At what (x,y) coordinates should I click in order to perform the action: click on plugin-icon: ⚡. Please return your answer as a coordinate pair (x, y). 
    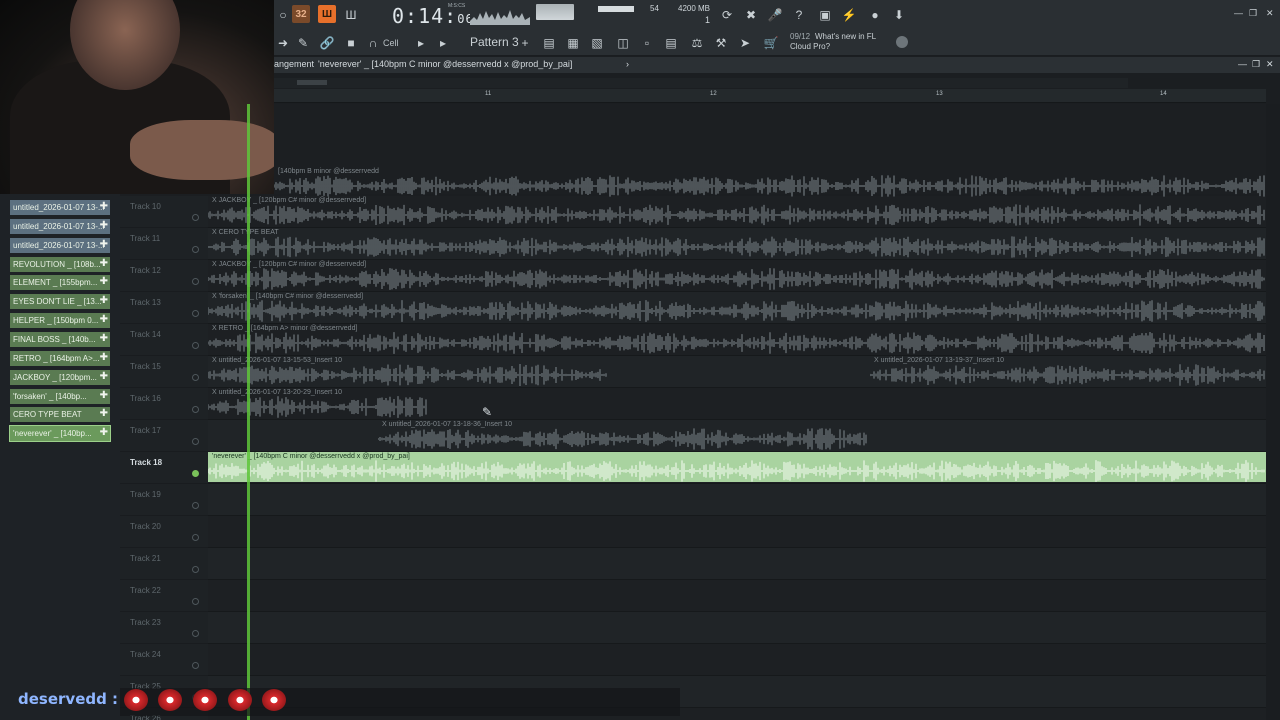
    Looking at the image, I should click on (849, 15).